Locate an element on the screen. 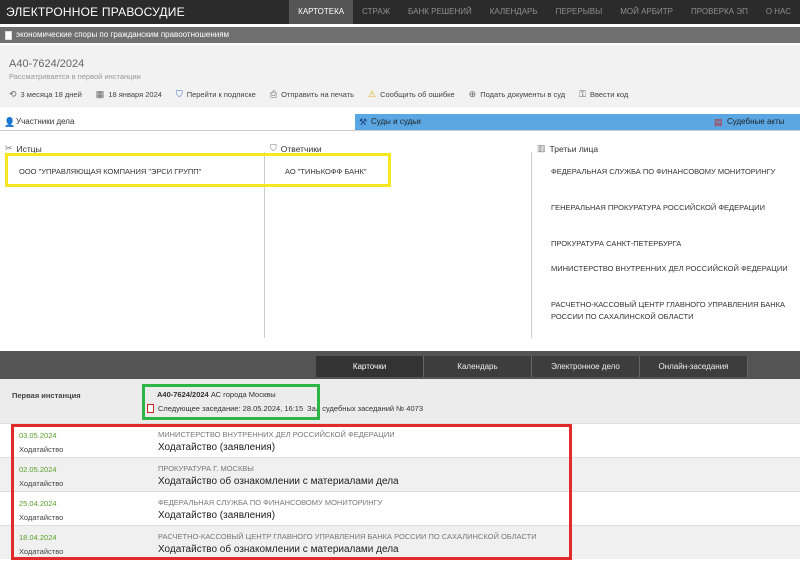  building-icon: ▥ is located at coordinates (541, 148).